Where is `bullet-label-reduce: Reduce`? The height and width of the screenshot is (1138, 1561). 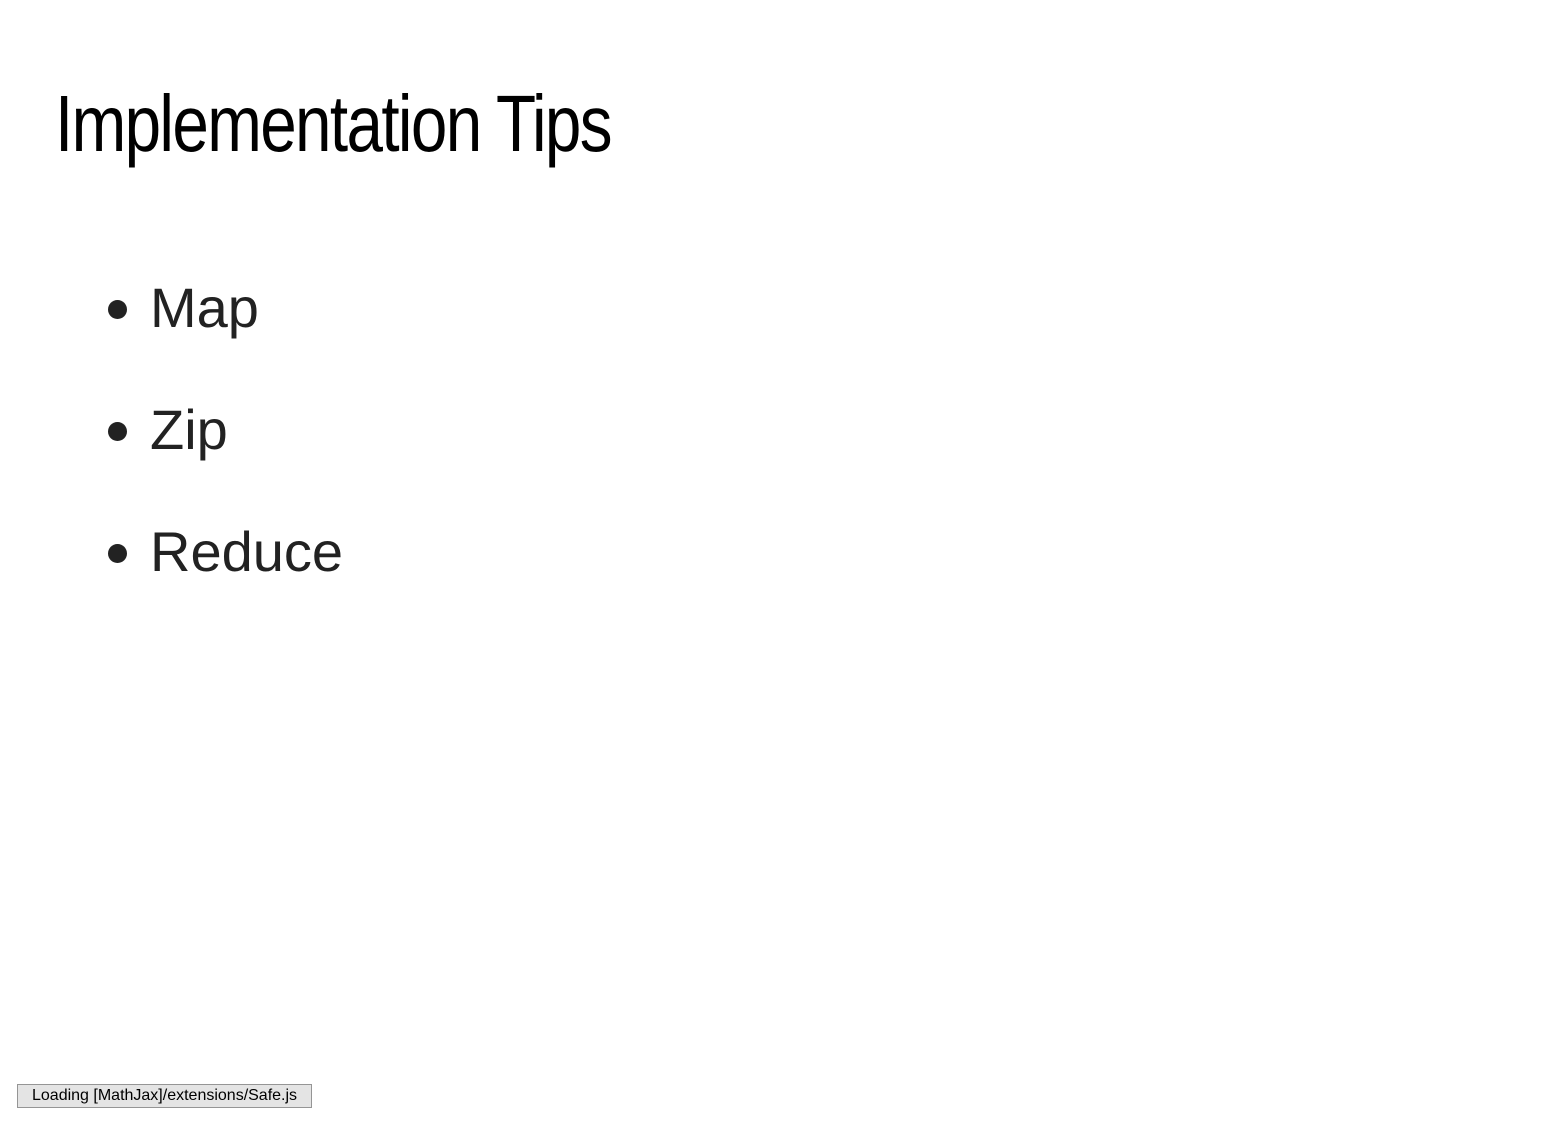
bullet-label-reduce: Reduce is located at coordinates (247, 551).